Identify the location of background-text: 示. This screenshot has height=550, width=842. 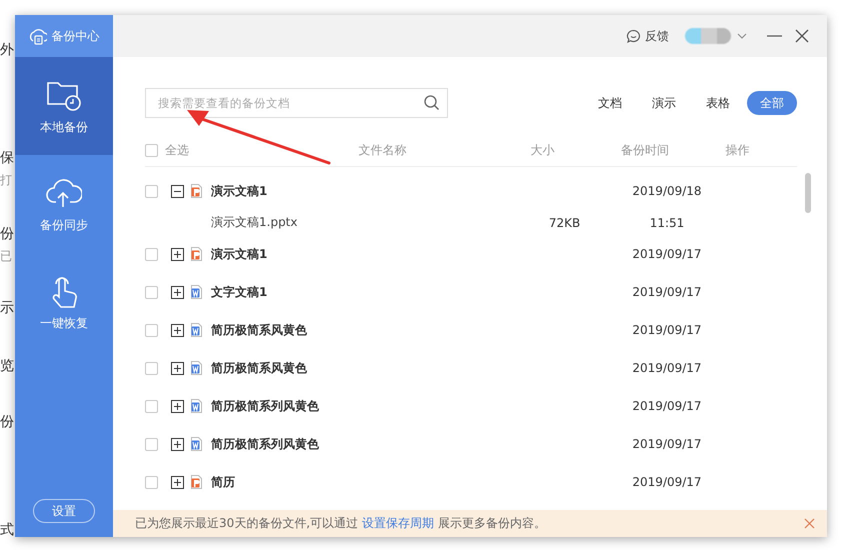
(7, 308).